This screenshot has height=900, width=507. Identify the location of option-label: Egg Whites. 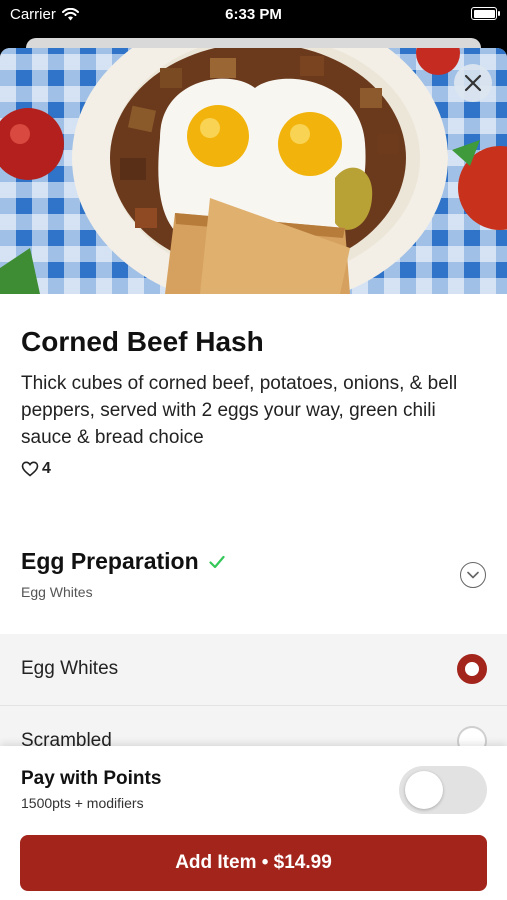
(70, 668).